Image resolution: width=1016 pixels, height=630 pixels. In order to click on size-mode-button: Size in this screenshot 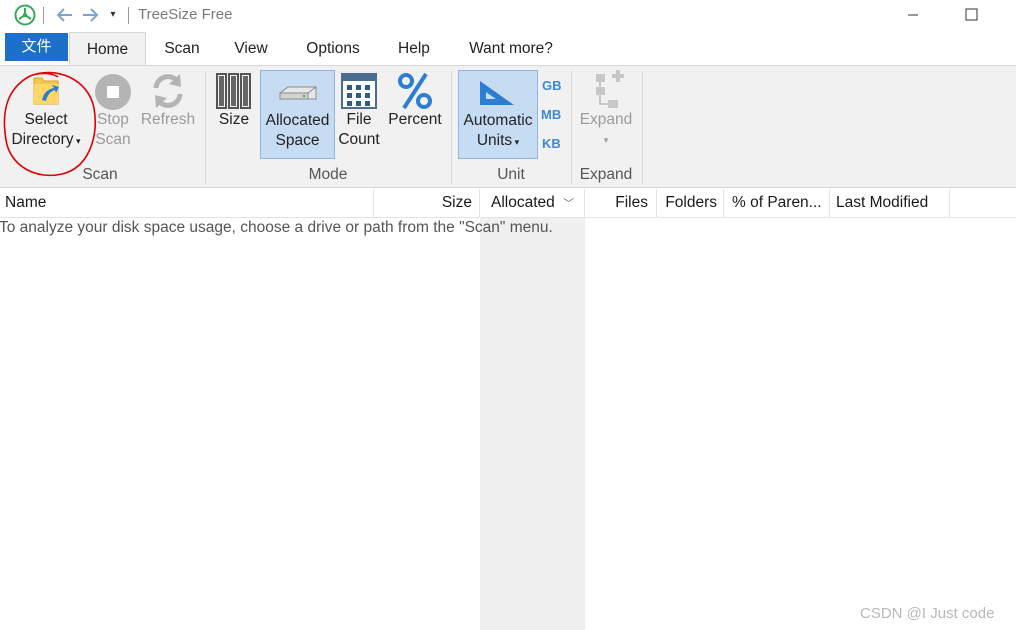, I will do `click(234, 114)`.